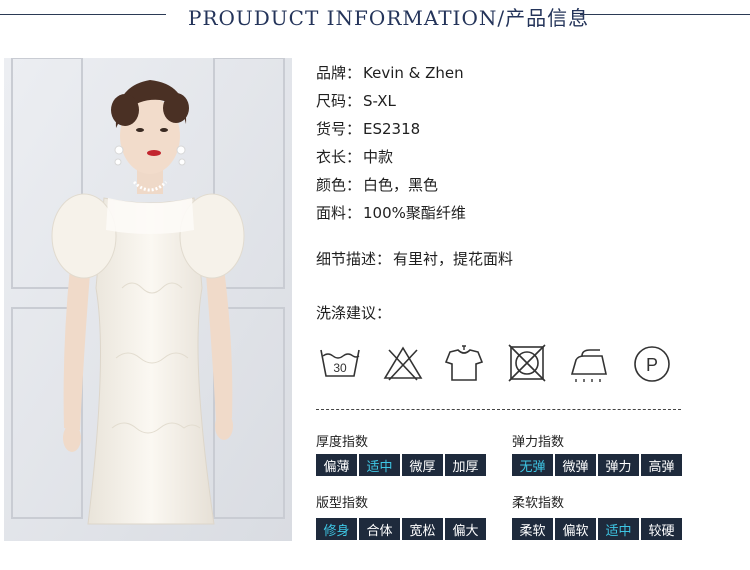  What do you see at coordinates (339, 73) in the screenshot?
I see `brand-label: 品牌：` at bounding box center [339, 73].